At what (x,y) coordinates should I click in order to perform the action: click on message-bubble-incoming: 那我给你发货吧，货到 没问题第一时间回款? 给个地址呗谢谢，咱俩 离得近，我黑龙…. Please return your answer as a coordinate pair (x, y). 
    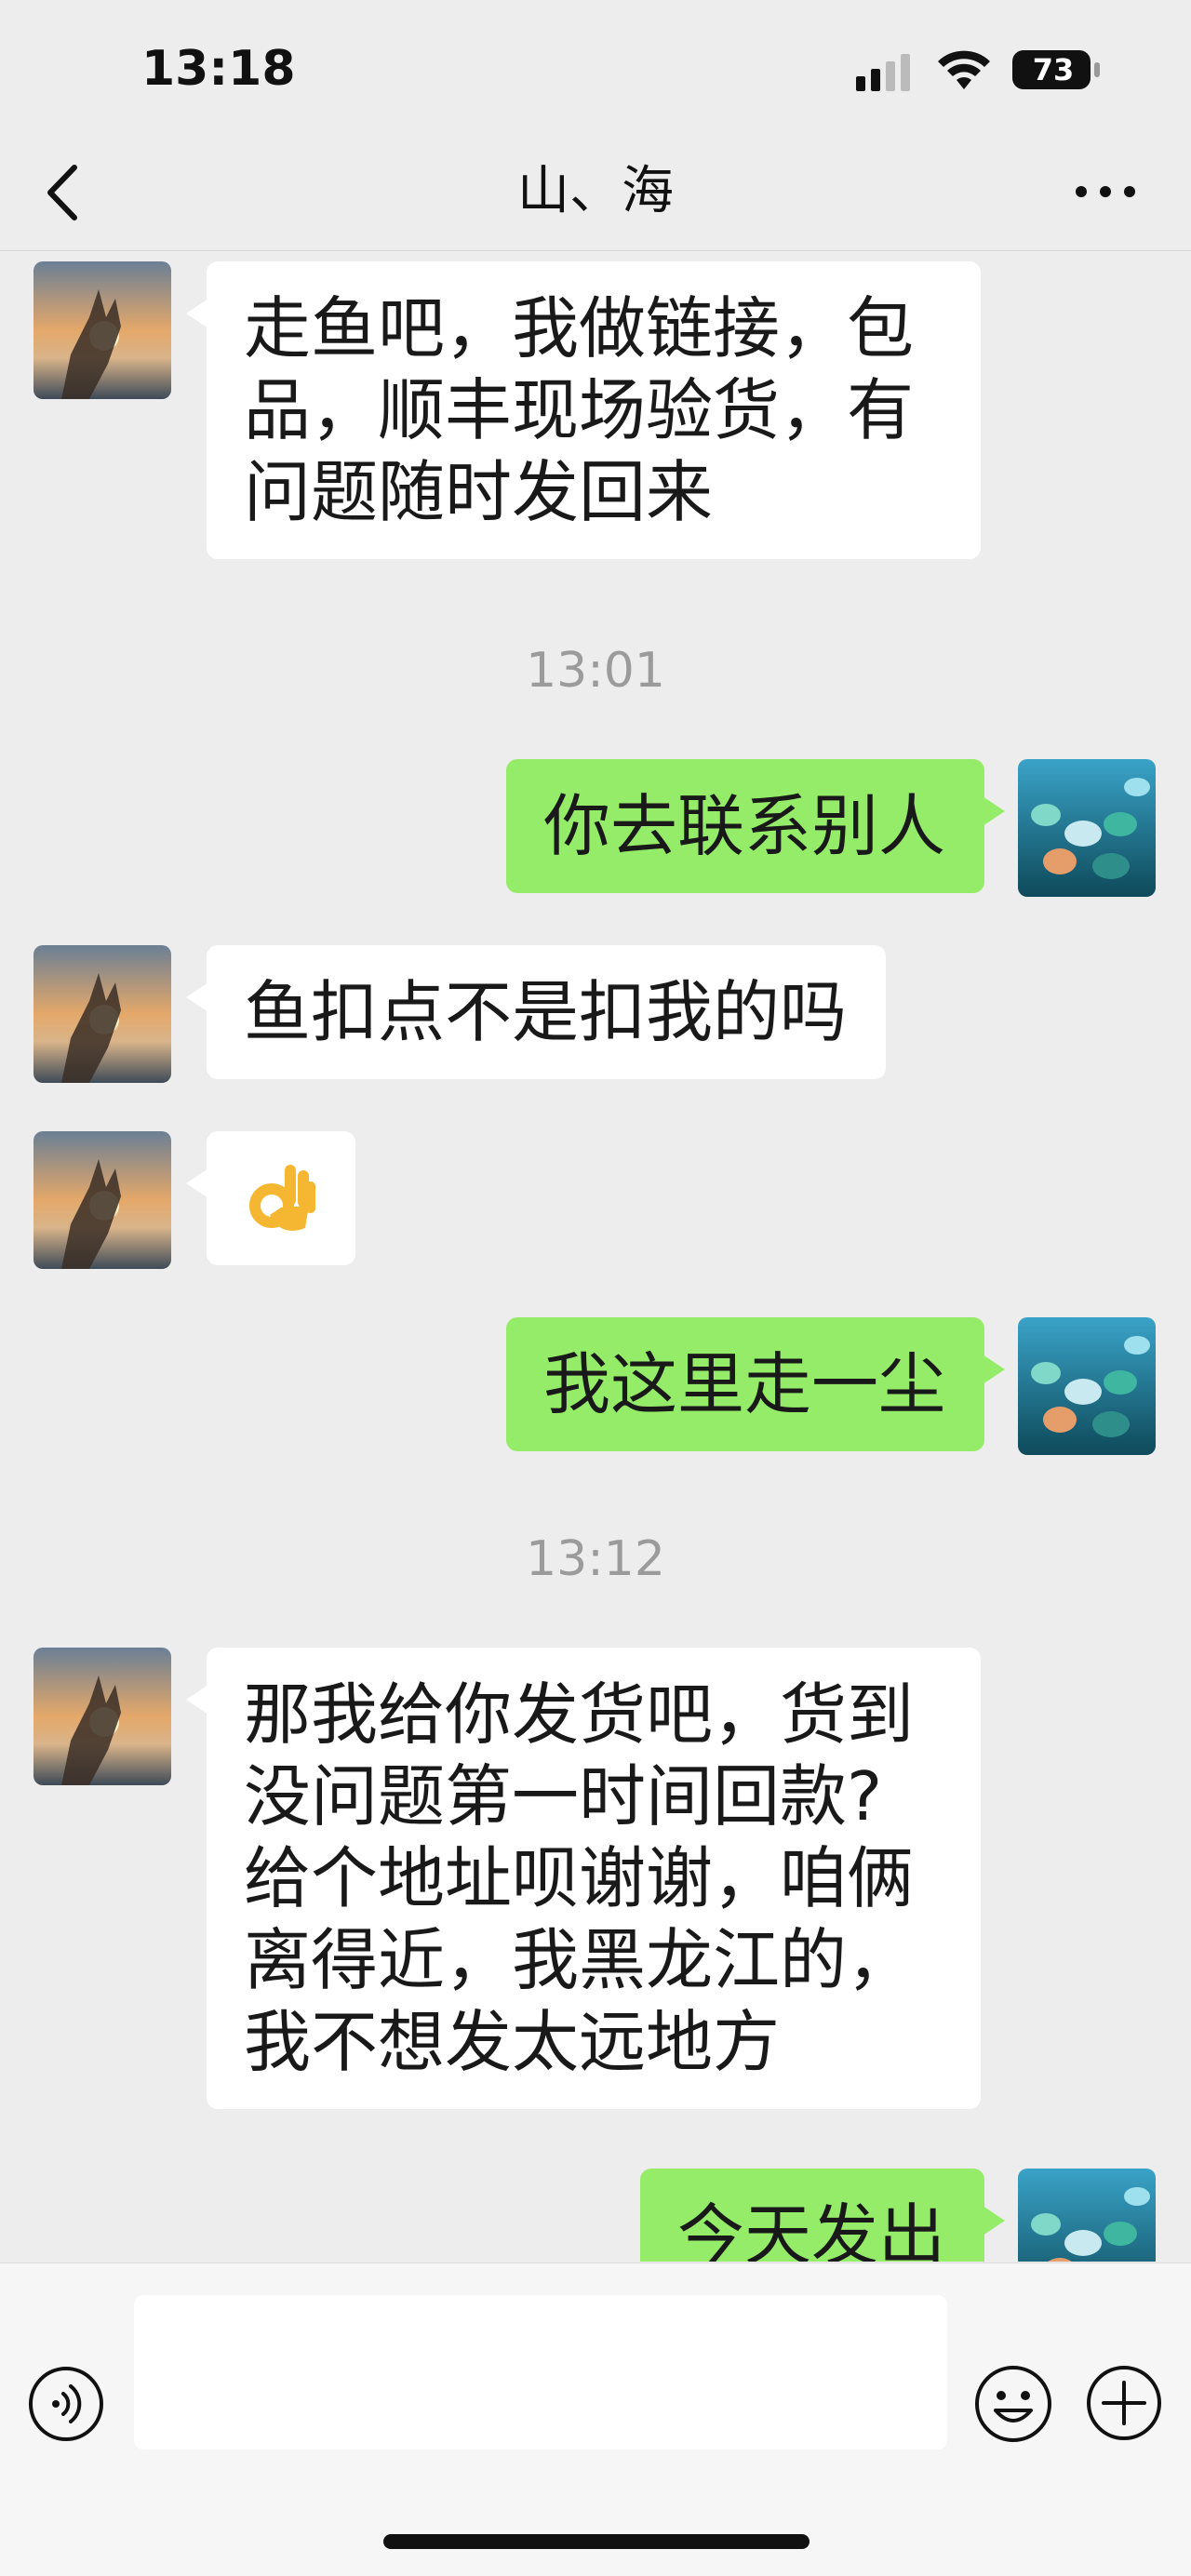
    Looking at the image, I should click on (583, 1878).